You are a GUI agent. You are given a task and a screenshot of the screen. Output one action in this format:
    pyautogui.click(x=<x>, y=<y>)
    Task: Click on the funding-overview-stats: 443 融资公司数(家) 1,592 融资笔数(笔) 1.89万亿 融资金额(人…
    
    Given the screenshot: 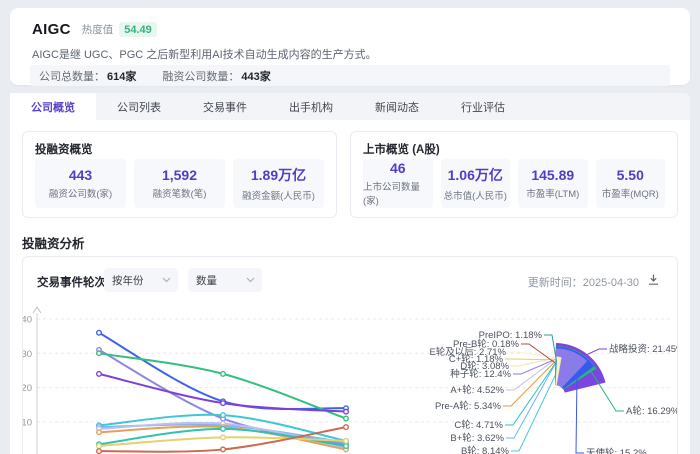 What is the action you would take?
    pyautogui.click(x=179, y=183)
    